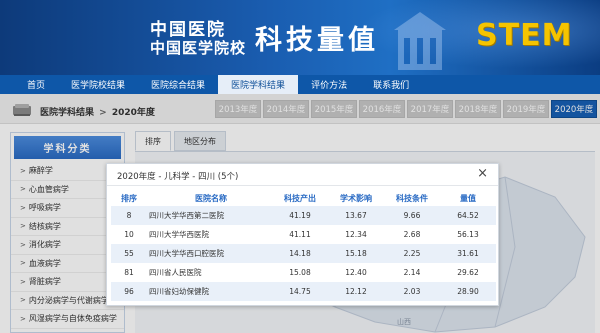  What do you see at coordinates (391, 84) in the screenshot?
I see `nav-contact: 联系我们` at bounding box center [391, 84].